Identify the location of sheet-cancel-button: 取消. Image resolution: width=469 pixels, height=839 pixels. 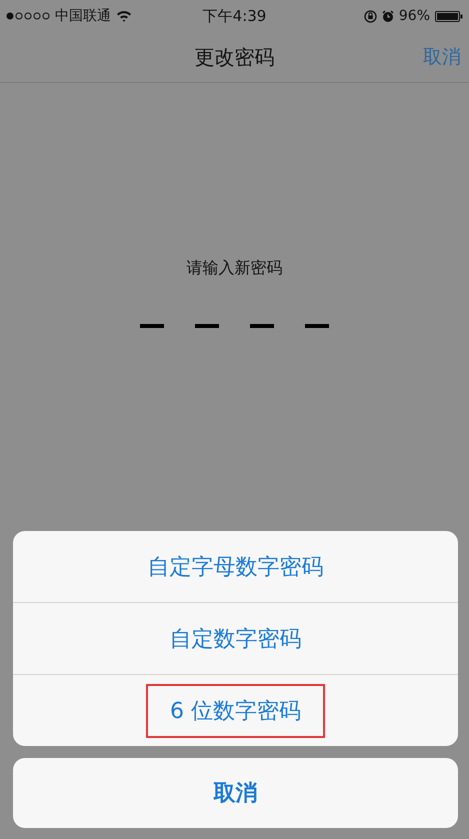
(235, 793).